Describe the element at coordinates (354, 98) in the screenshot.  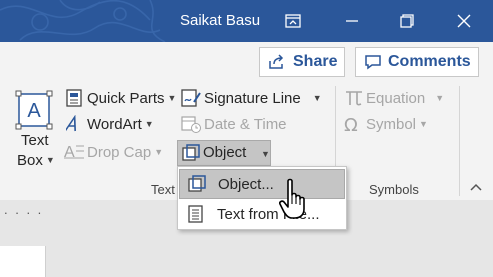
I see `pi-icon` at that location.